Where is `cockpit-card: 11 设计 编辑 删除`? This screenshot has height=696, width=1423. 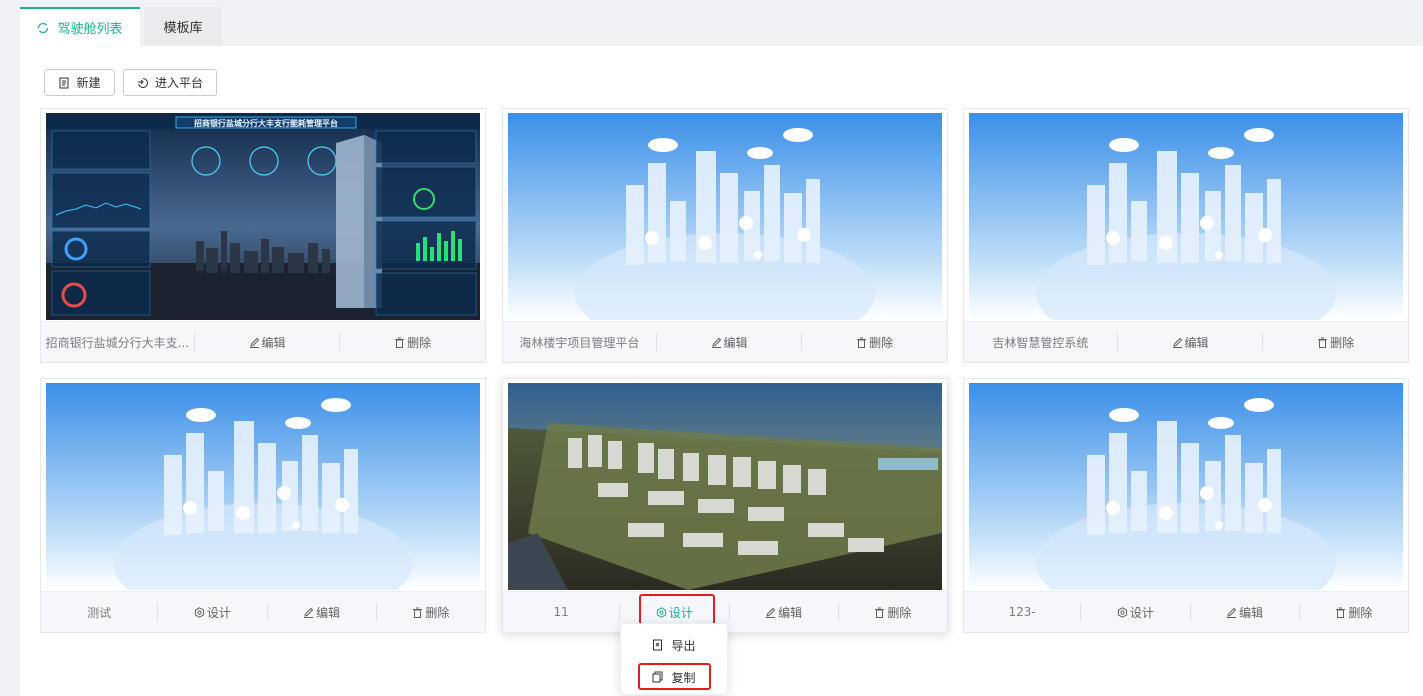
cockpit-card: 11 设计 编辑 删除 is located at coordinates (725, 505).